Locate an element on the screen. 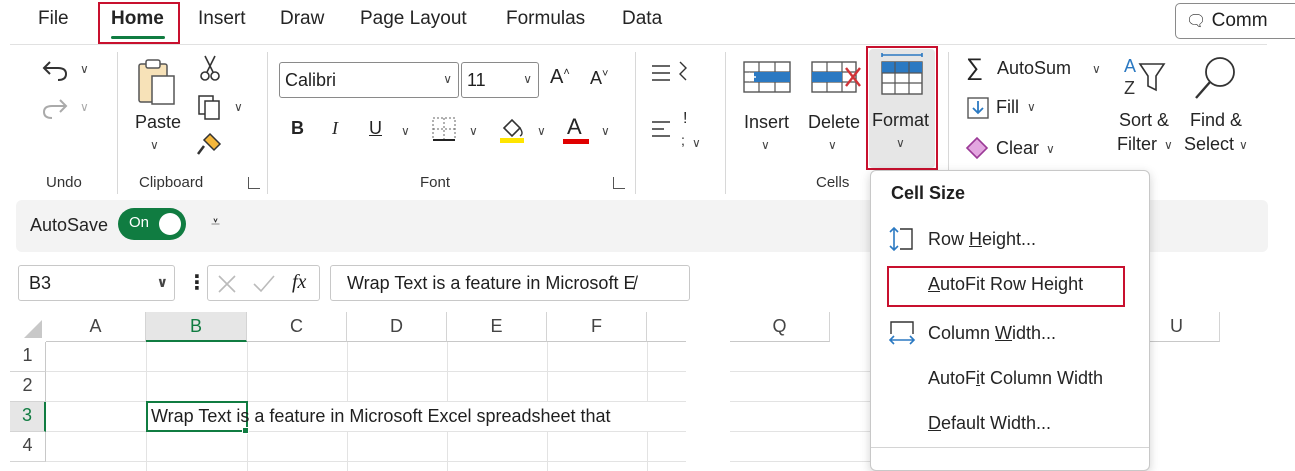  format-painter-icon is located at coordinates (210, 144).